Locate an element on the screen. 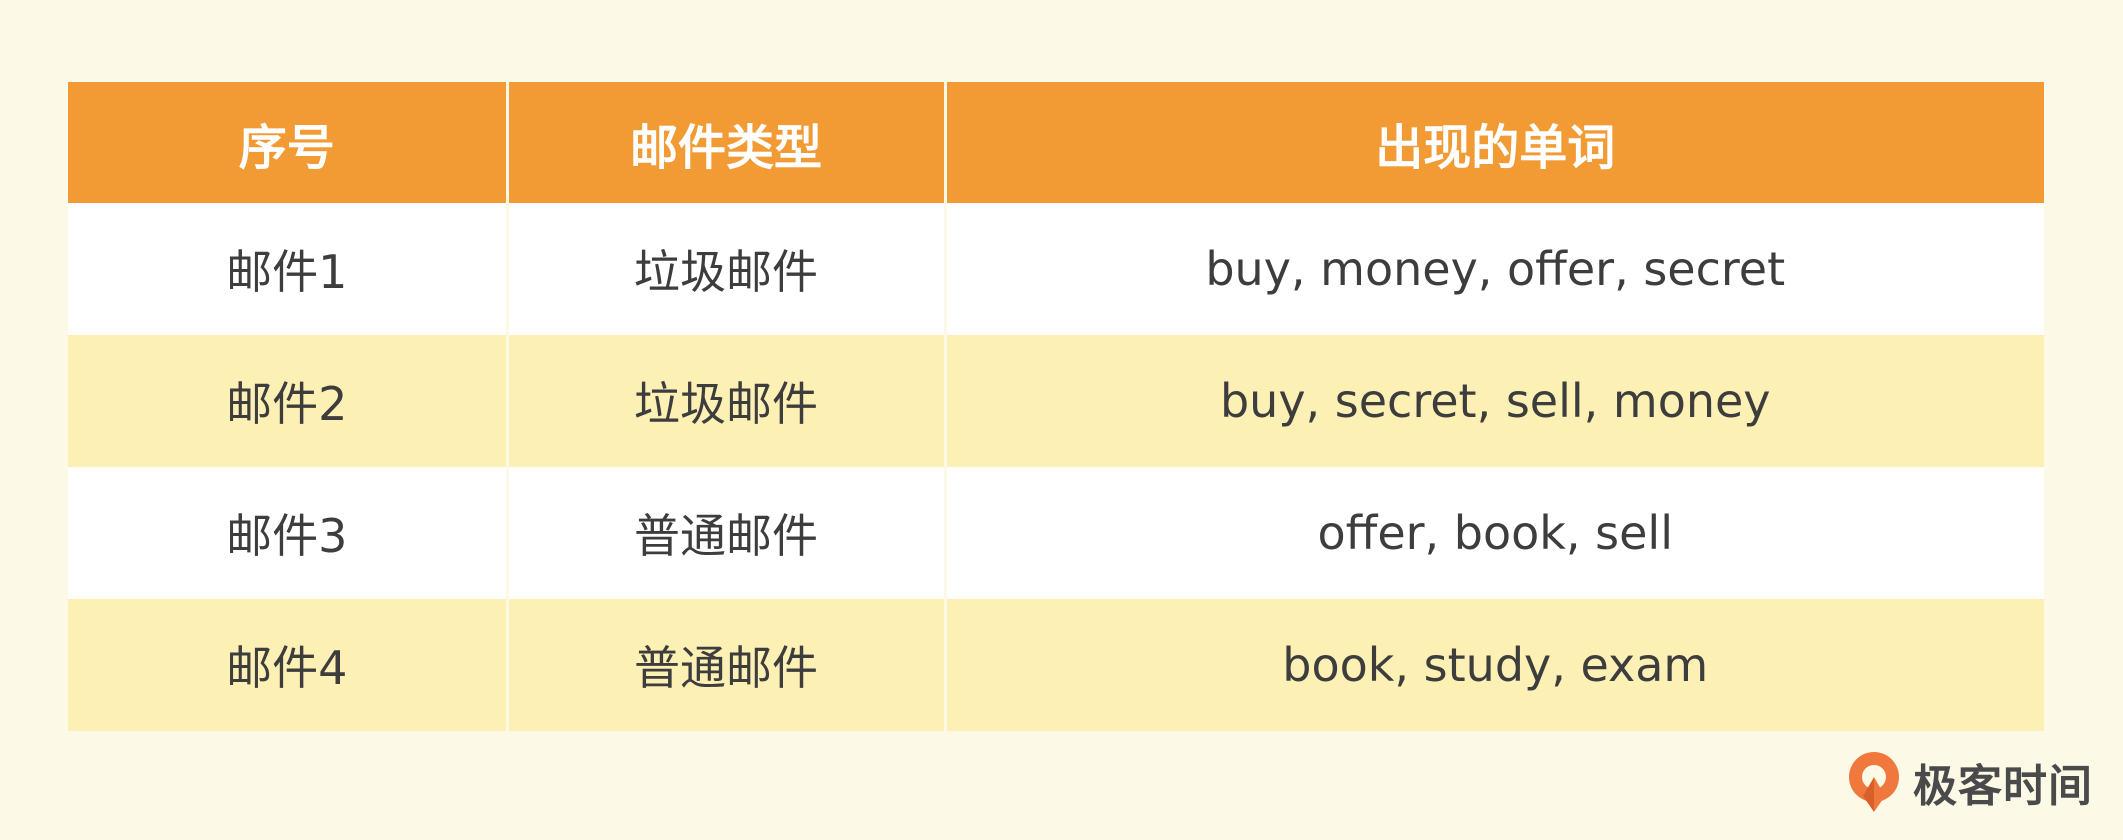  table-row: 邮件1 垃圾邮件 buy, money, offer, secret is located at coordinates (1056, 269).